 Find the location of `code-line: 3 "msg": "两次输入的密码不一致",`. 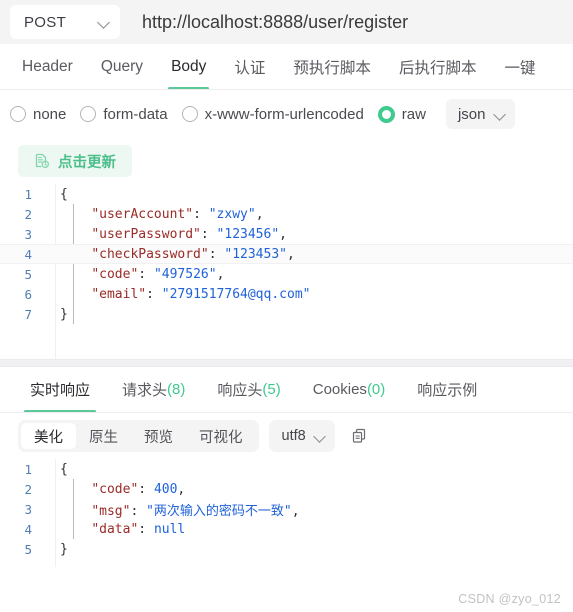

code-line: 3 "msg": "两次输入的密码不一致", is located at coordinates (286, 509).